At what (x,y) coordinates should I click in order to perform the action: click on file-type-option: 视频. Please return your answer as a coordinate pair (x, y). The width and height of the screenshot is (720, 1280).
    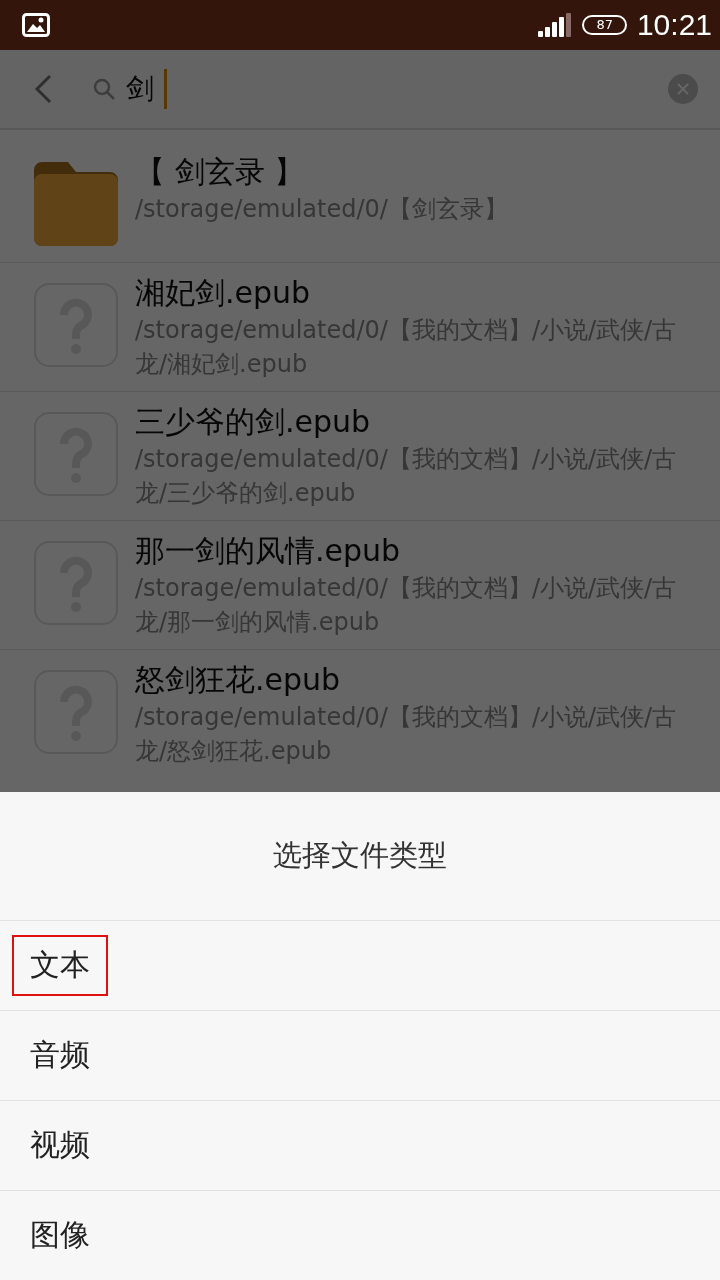
    Looking at the image, I should click on (360, 1146).